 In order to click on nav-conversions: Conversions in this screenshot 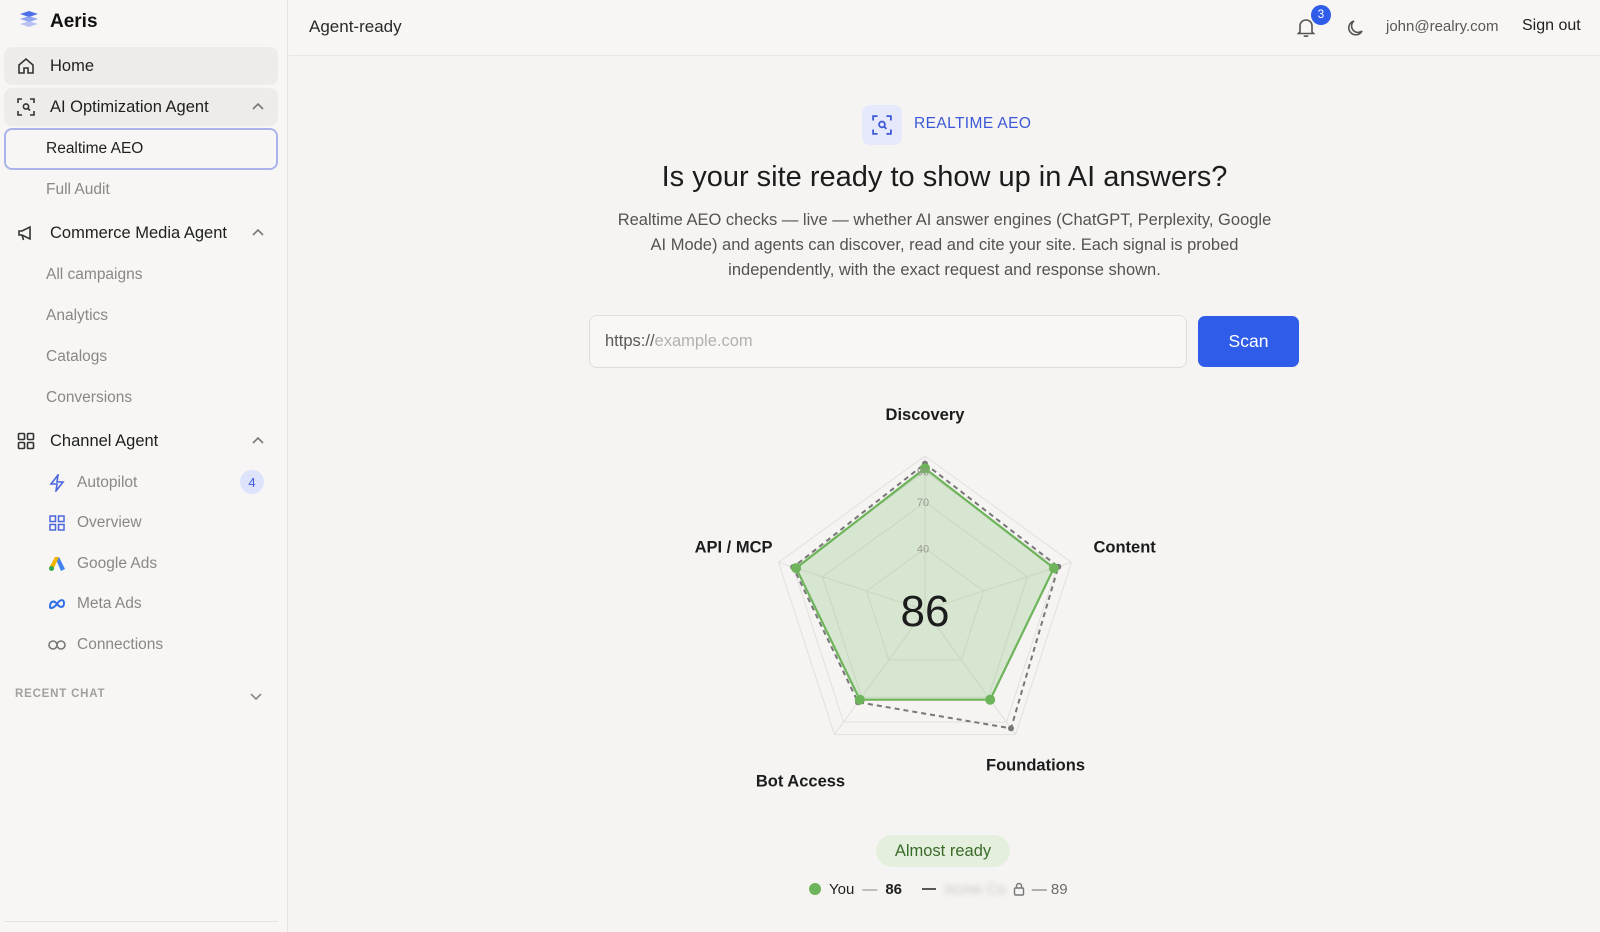, I will do `click(89, 398)`.